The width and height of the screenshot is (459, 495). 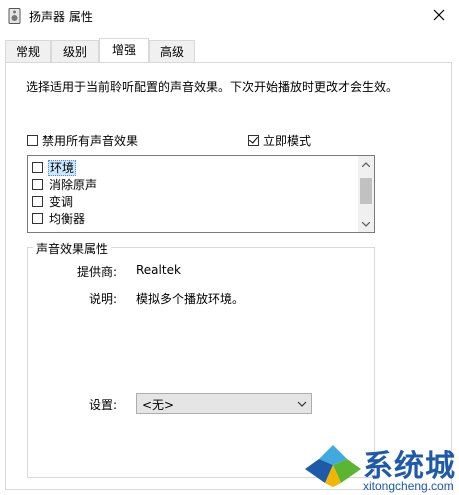 What do you see at coordinates (61, 17) in the screenshot?
I see `window-title: 扬声器 属性` at bounding box center [61, 17].